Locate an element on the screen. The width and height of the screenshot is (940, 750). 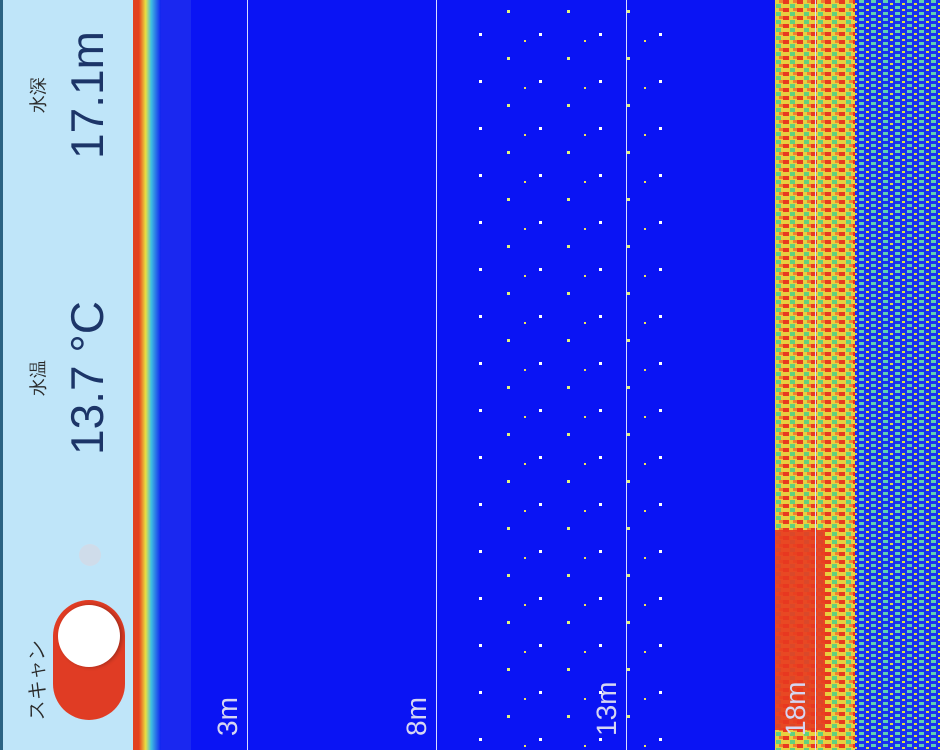
depth-label: 13m is located at coordinates (607, 709).